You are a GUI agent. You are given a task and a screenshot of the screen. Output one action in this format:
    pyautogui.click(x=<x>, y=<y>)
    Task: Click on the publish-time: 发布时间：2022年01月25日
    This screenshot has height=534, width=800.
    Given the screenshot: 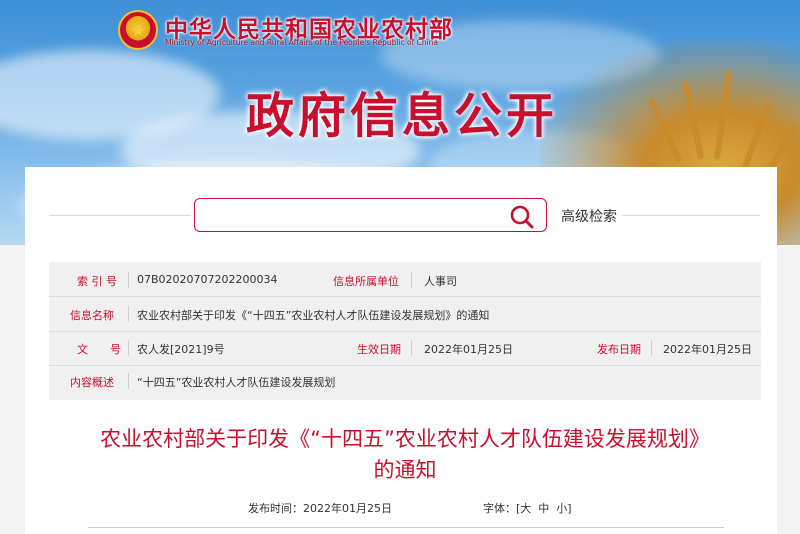 What is the action you would take?
    pyautogui.click(x=320, y=508)
    